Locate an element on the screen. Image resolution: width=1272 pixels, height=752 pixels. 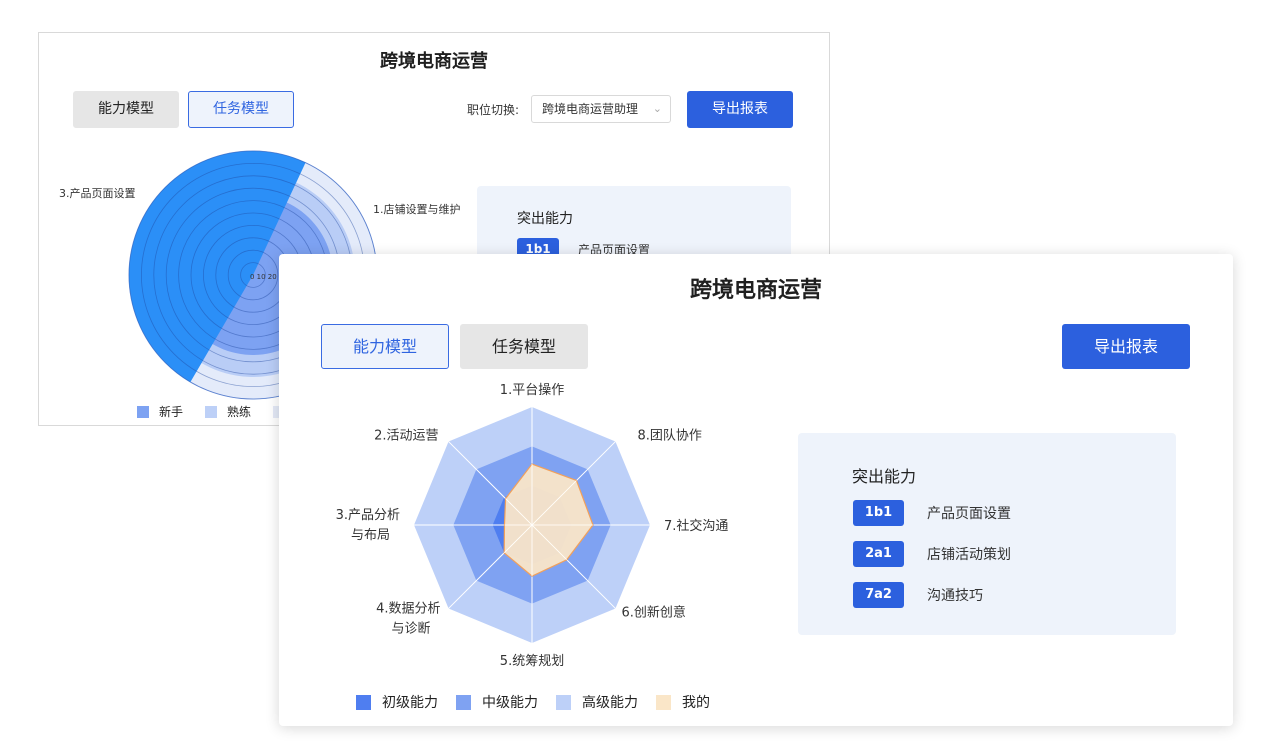
radar-axis-label: 4.数据分析与诊断 is located at coordinates (408, 618).